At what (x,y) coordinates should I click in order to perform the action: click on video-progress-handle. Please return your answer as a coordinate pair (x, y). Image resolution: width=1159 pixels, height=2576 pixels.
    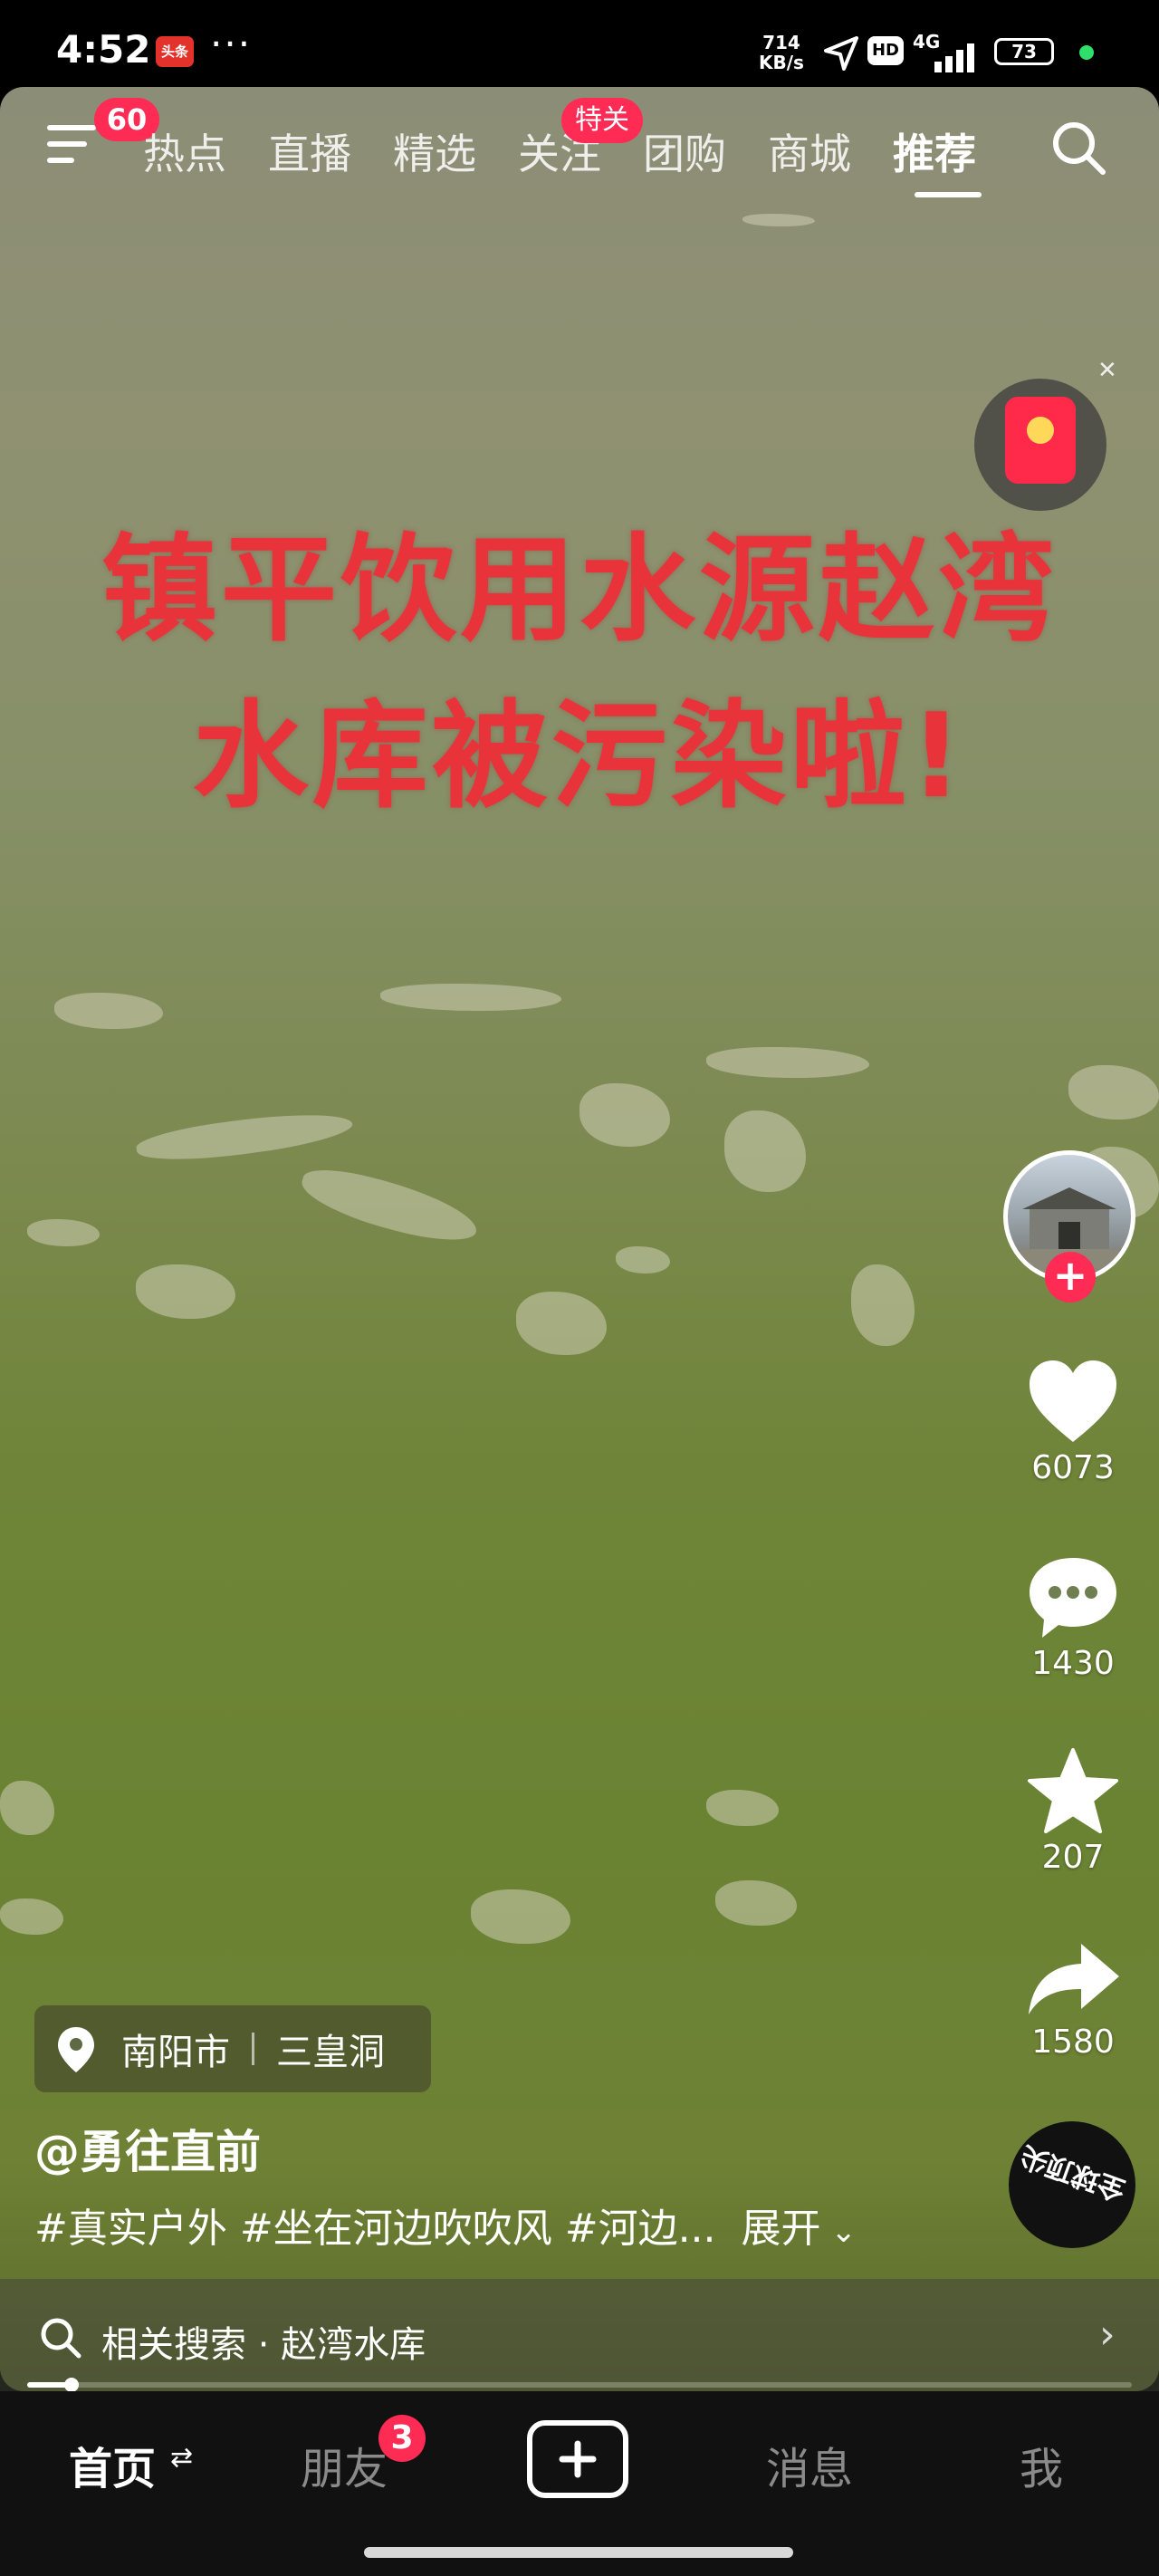
    Looking at the image, I should click on (71, 2385).